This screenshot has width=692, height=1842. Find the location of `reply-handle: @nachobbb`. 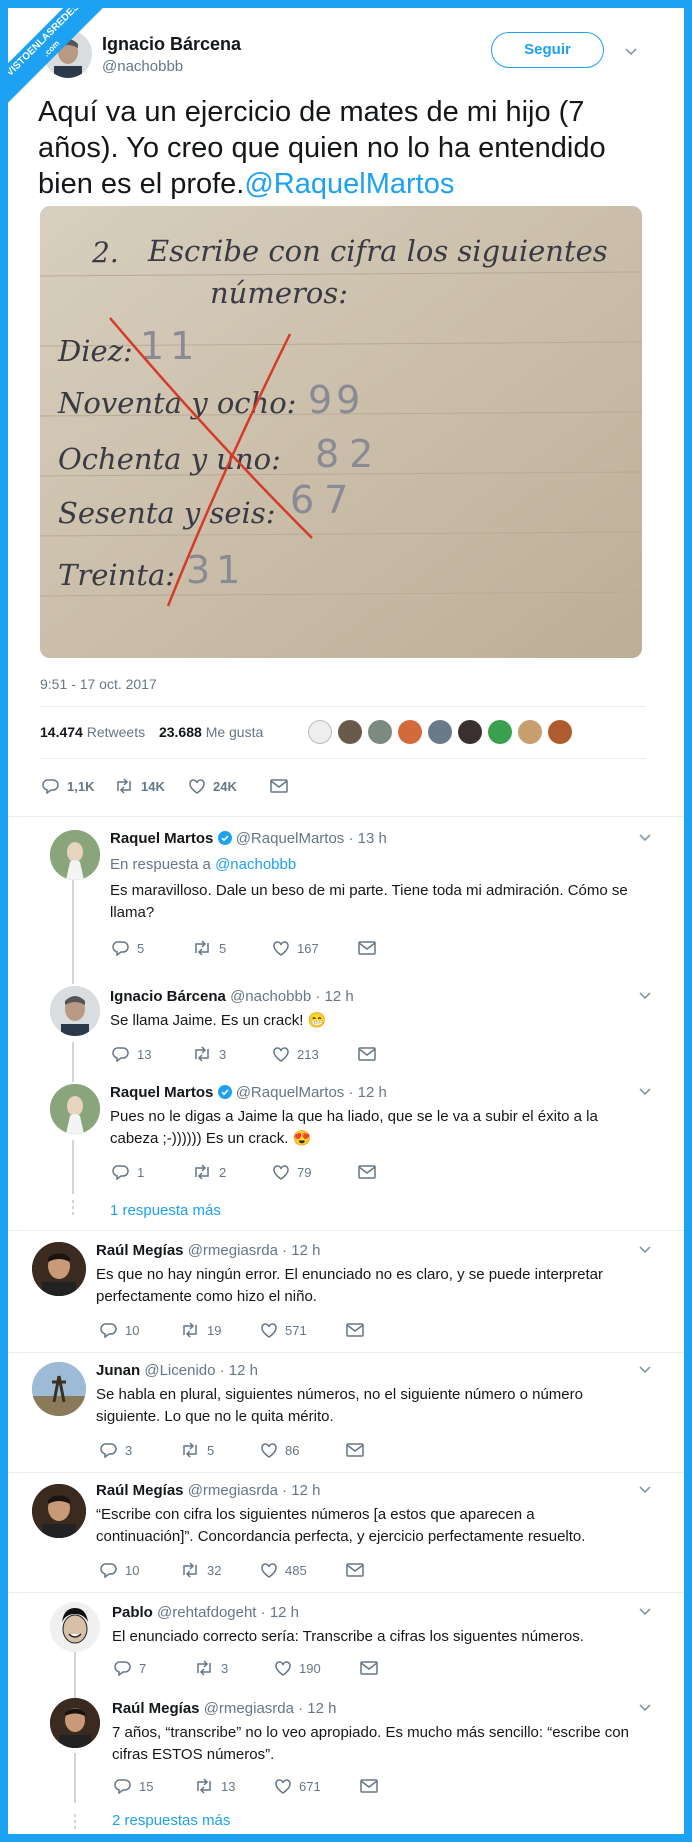

reply-handle: @nachobbb is located at coordinates (270, 996).